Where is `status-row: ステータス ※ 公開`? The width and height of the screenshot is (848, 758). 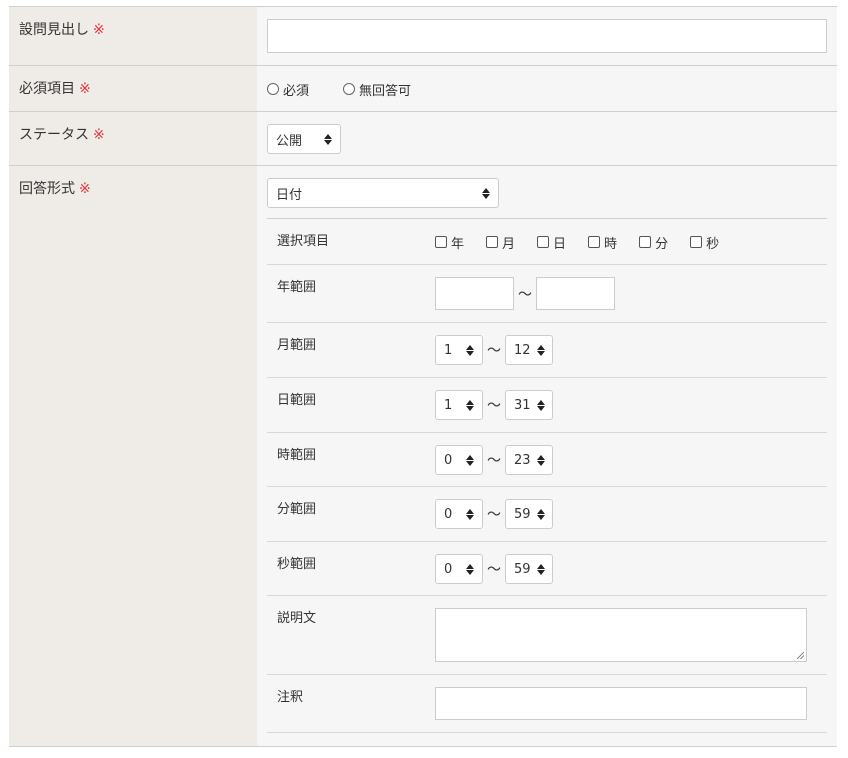
status-row: ステータス ※ 公開 is located at coordinates (423, 139).